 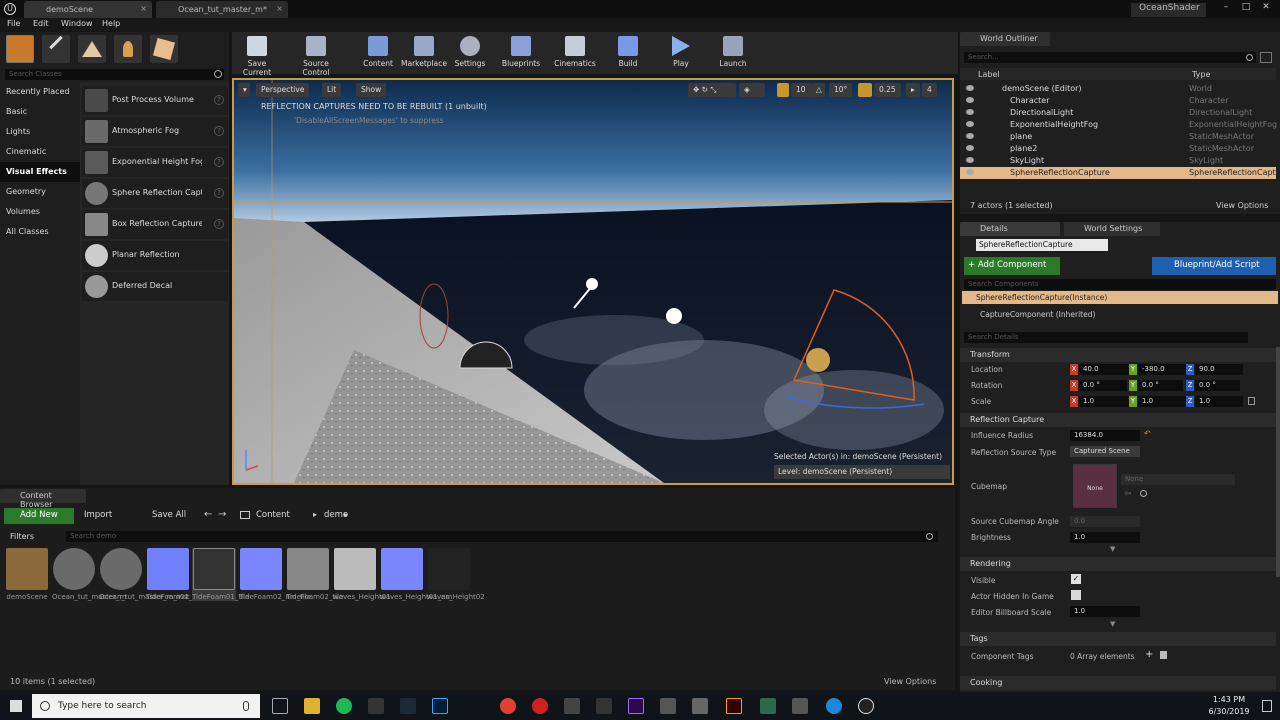 What do you see at coordinates (865, 90) in the screenshot?
I see `scale-snap-icon` at bounding box center [865, 90].